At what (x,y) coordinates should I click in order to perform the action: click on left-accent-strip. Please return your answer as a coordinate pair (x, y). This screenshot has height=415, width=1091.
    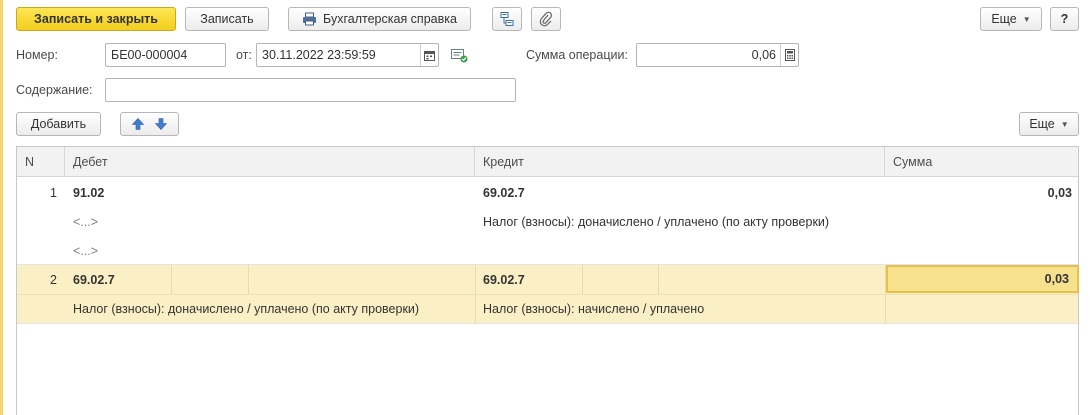
    Looking at the image, I should click on (1, 207).